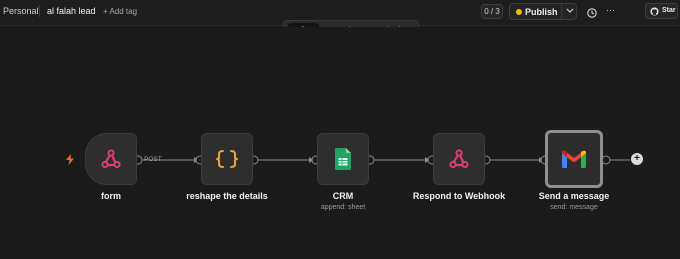 Image resolution: width=680 pixels, height=259 pixels. Describe the element at coordinates (153, 159) in the screenshot. I see `edge-label-method: POST` at that location.